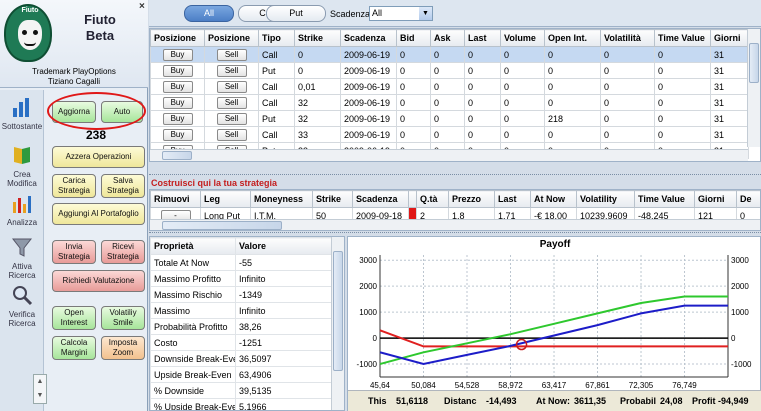  Describe the element at coordinates (401, 13) in the screenshot. I see `scadenza-select: All ▼` at that location.